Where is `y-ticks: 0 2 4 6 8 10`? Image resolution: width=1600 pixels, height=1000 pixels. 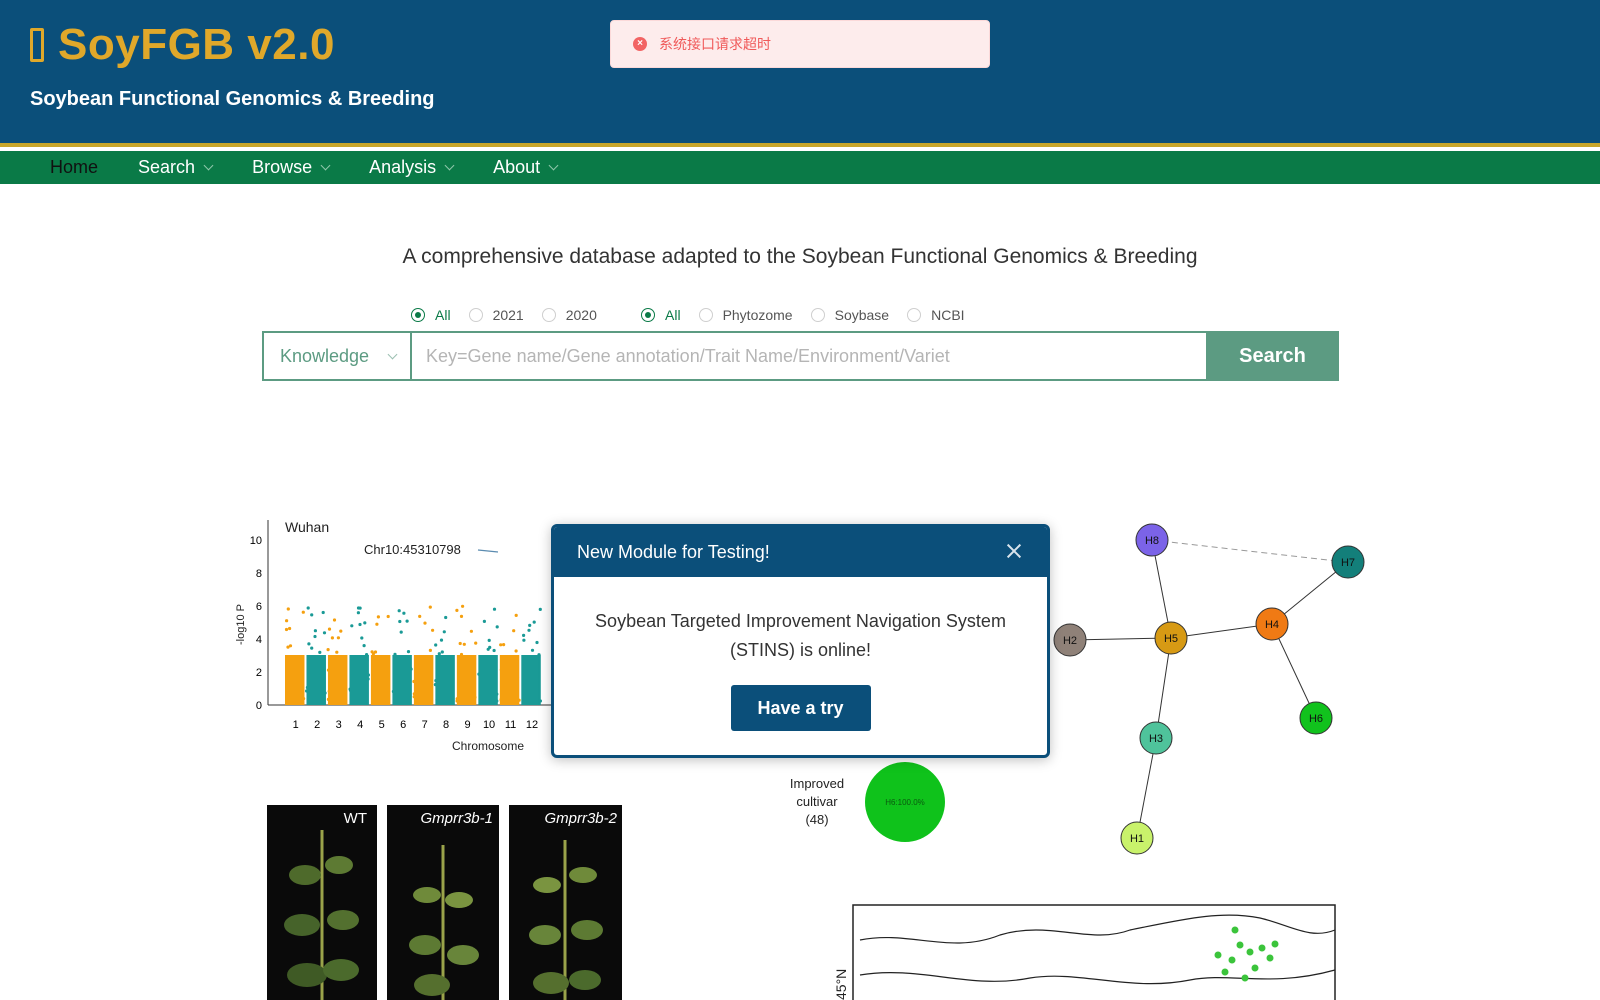
y-ticks: 0 2 4 6 8 10 is located at coordinates (256, 623).